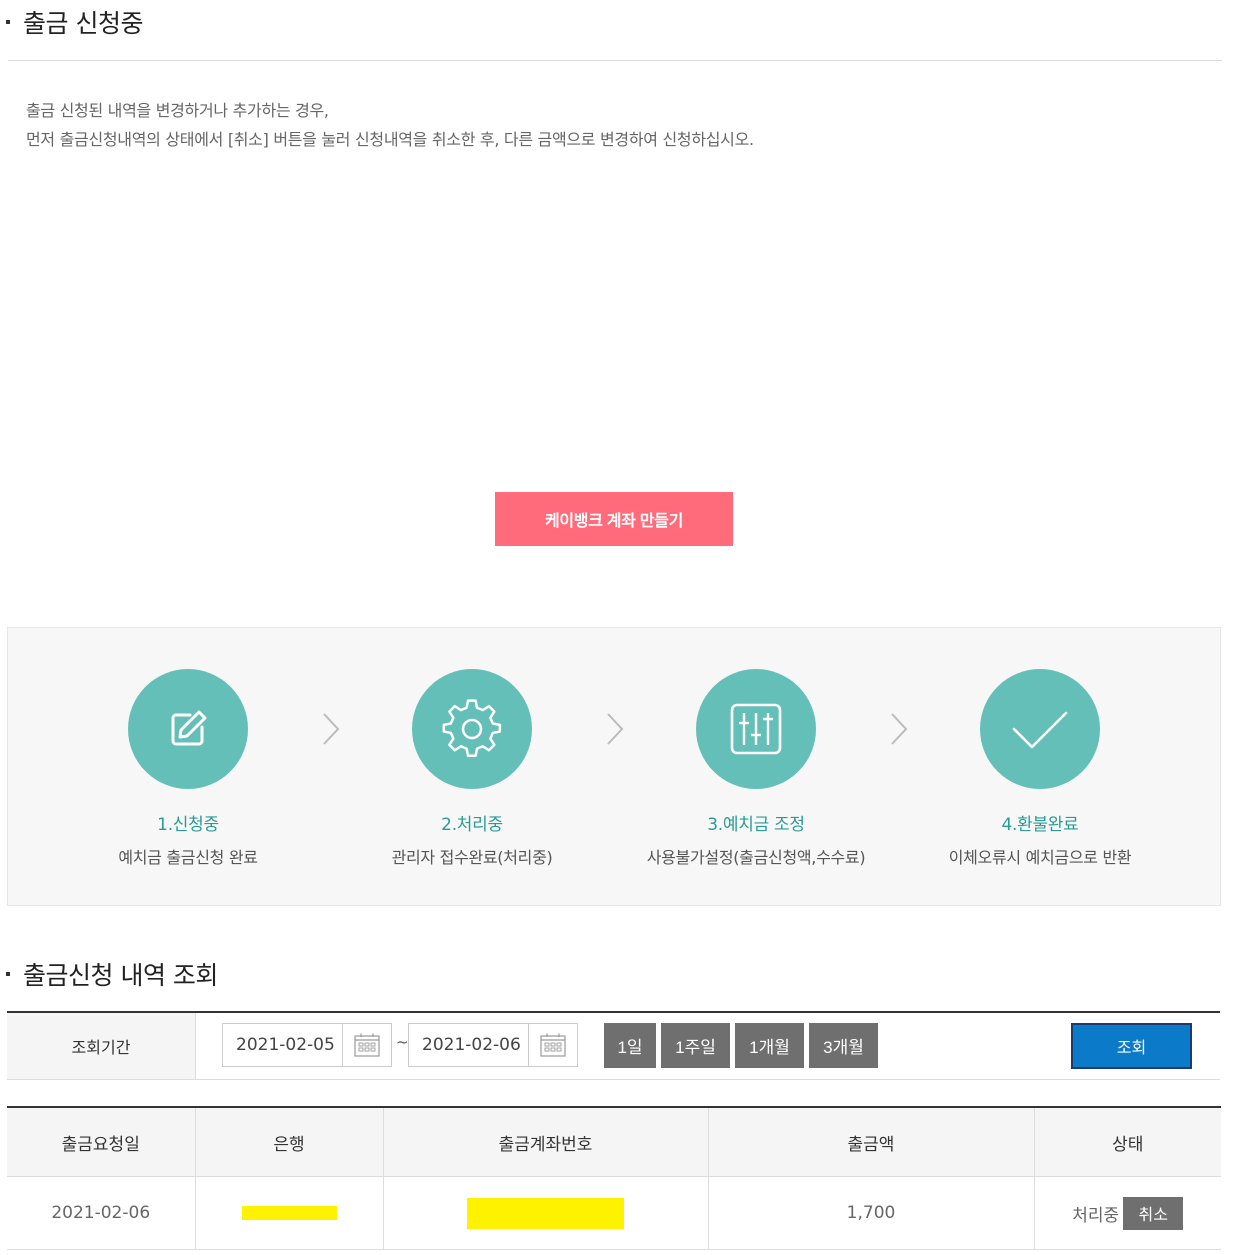  What do you see at coordinates (188, 825) in the screenshot?
I see `step-1-title: 1.신청중` at bounding box center [188, 825].